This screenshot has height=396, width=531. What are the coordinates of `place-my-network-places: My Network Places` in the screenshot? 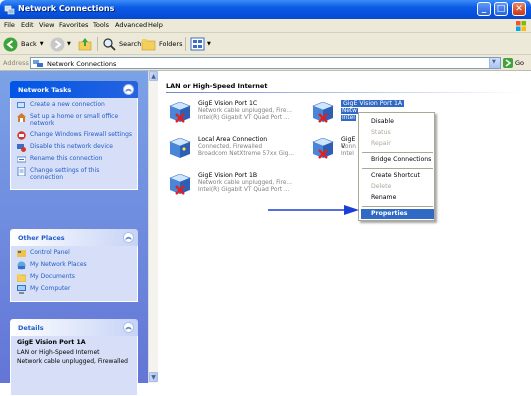 It's located at (75, 265).